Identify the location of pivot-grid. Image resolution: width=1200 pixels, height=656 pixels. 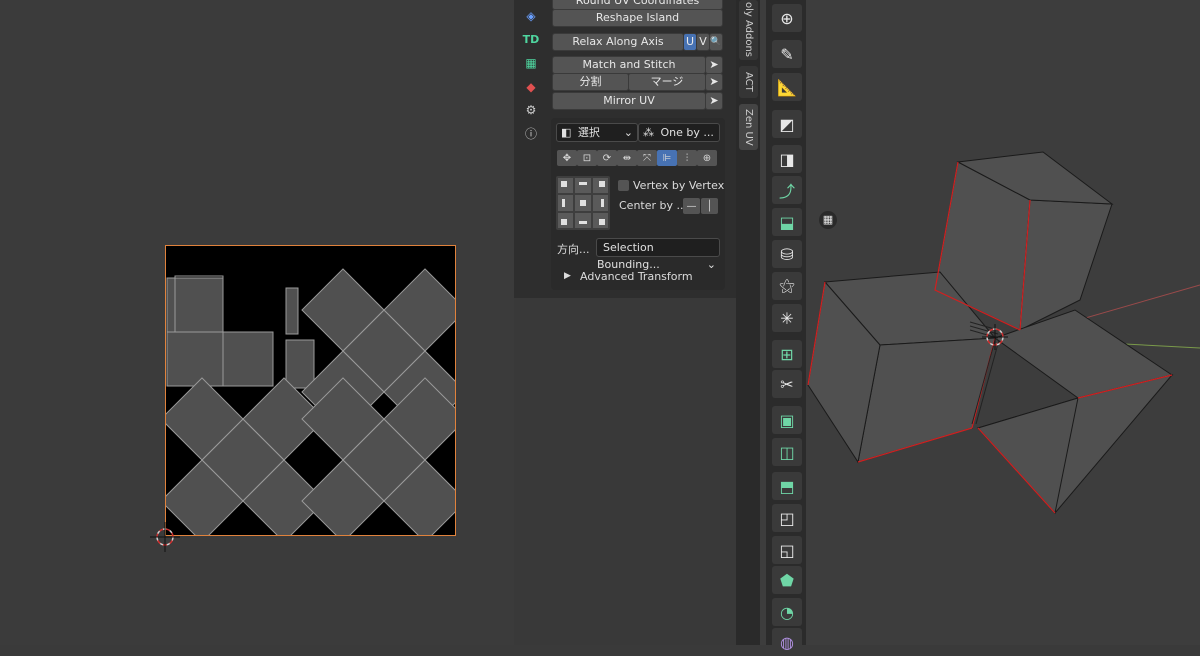
(583, 203).